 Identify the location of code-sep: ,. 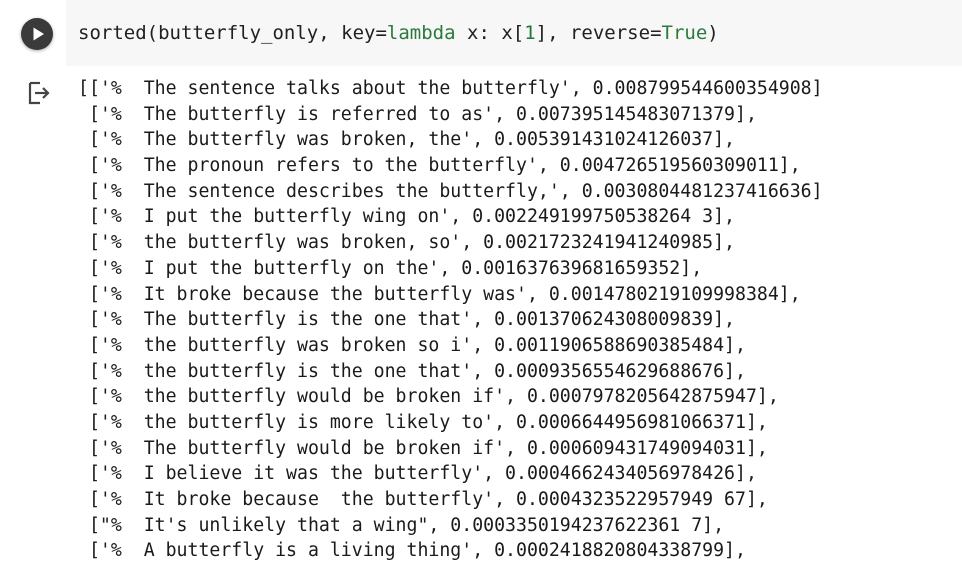
(330, 33).